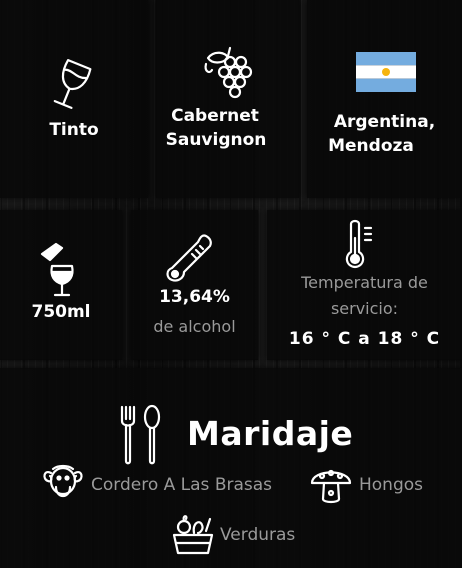  Describe the element at coordinates (215, 116) in the screenshot. I see `grape-line1: Cabernet` at that location.